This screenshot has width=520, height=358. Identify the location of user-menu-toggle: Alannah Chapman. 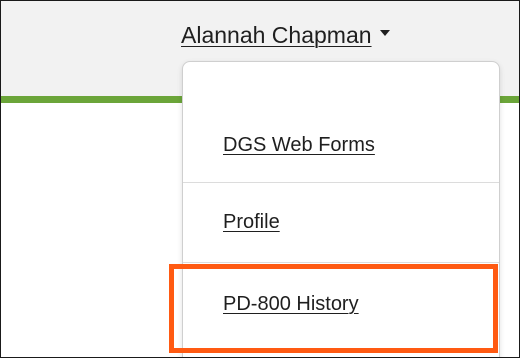
(285, 35).